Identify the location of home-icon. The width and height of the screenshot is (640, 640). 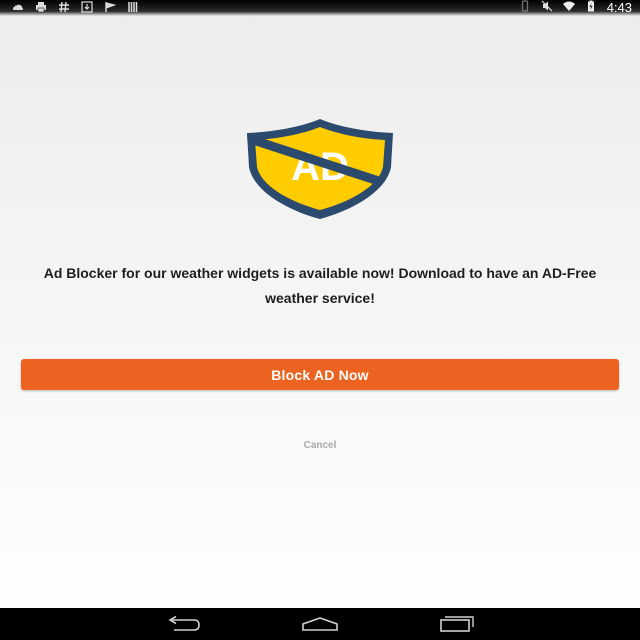
(320, 624).